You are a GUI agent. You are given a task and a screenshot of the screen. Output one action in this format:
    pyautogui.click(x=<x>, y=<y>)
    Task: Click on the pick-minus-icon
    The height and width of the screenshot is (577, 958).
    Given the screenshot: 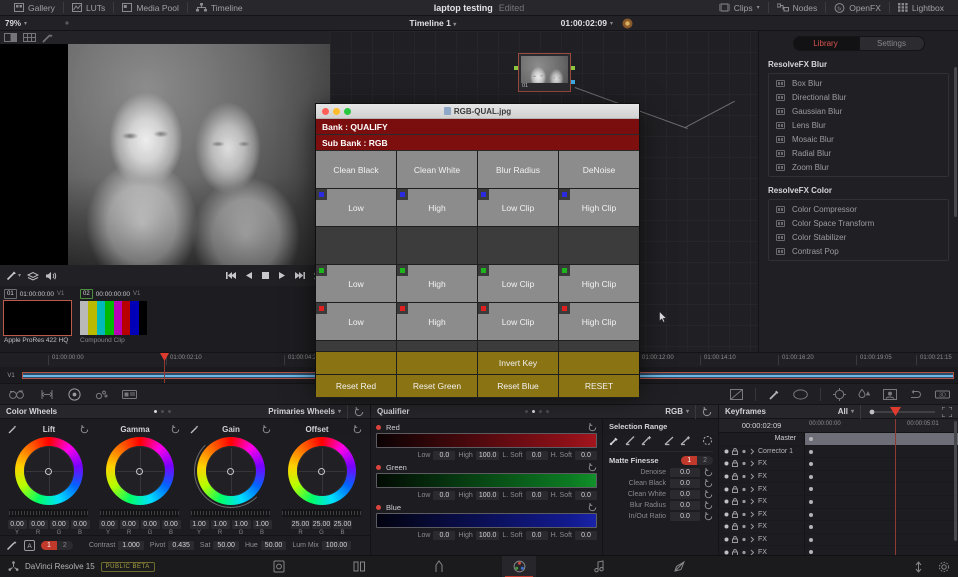 What is the action you would take?
    pyautogui.click(x=630, y=440)
    